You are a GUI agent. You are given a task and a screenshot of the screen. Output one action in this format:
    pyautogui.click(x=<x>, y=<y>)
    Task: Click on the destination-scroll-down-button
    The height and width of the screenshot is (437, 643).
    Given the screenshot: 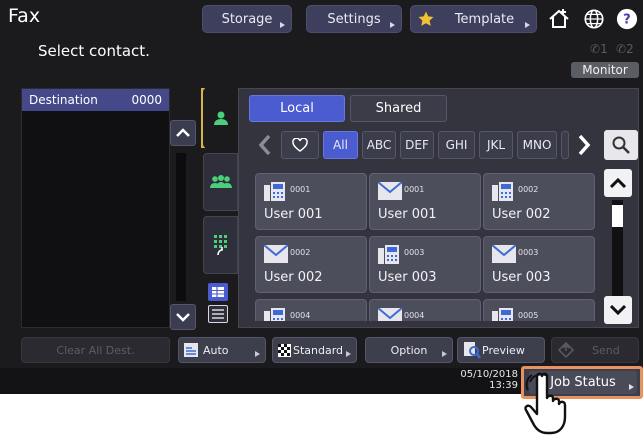 What is the action you would take?
    pyautogui.click(x=183, y=317)
    